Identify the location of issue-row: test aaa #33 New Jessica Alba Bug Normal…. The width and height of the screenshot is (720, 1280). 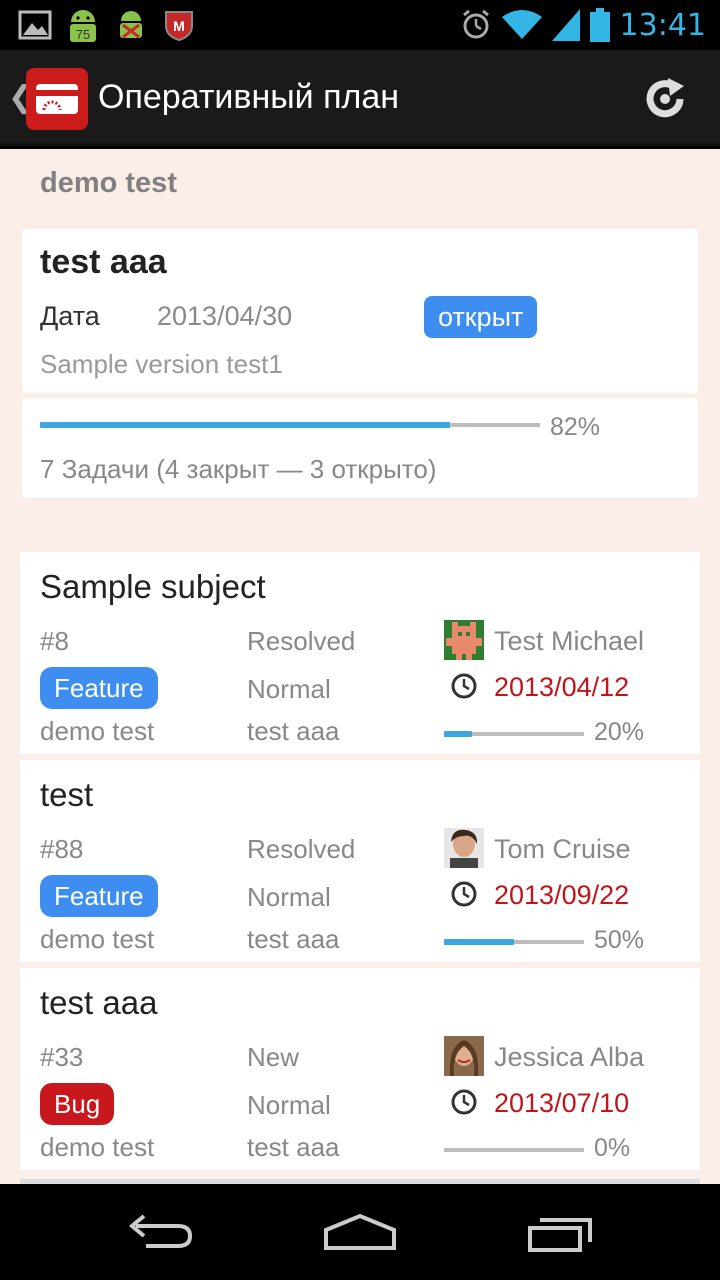
(360, 1069).